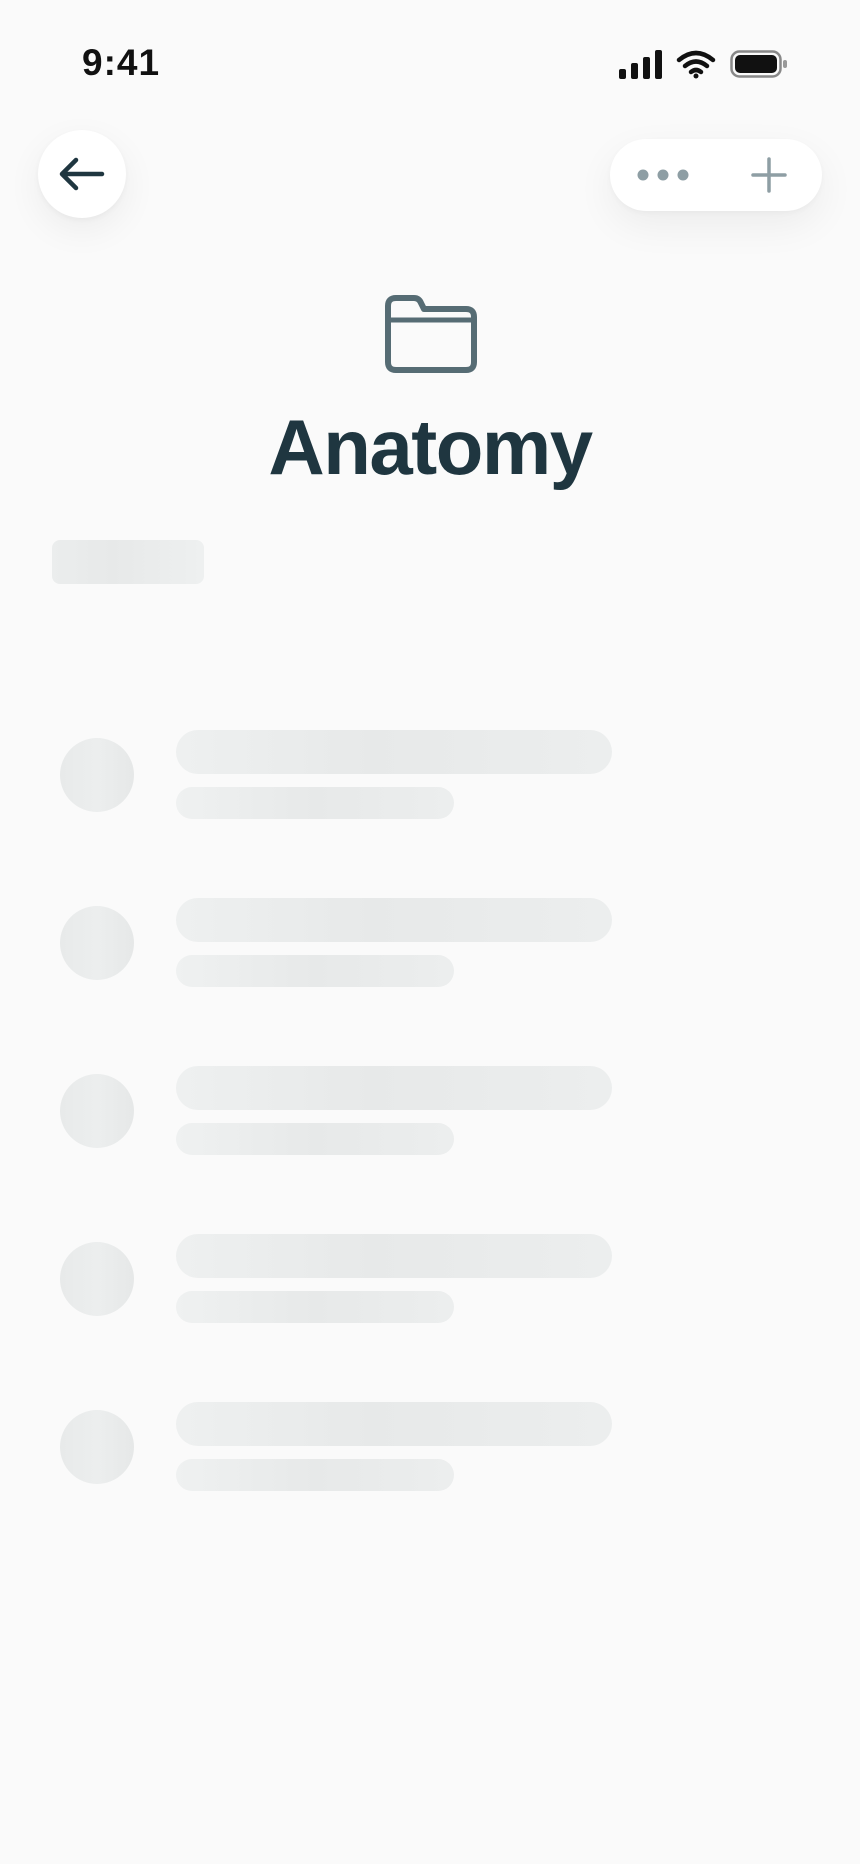 The width and height of the screenshot is (860, 1864). Describe the element at coordinates (431, 334) in the screenshot. I see `folder-icon` at that location.